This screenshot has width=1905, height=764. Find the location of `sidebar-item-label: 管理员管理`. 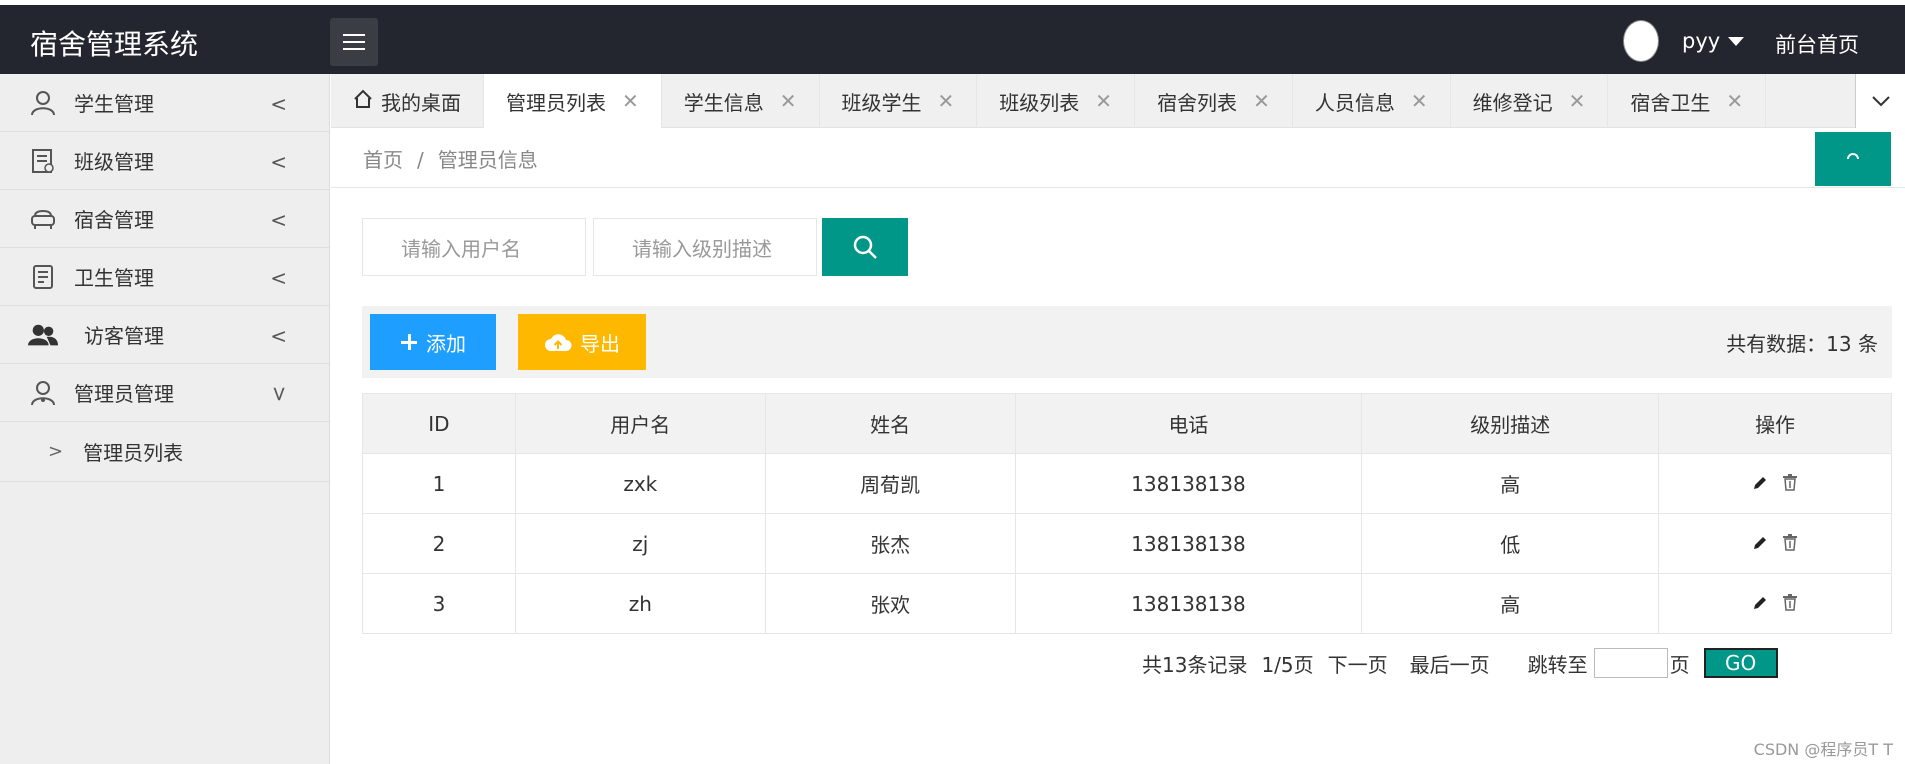

sidebar-item-label: 管理员管理 is located at coordinates (124, 394).